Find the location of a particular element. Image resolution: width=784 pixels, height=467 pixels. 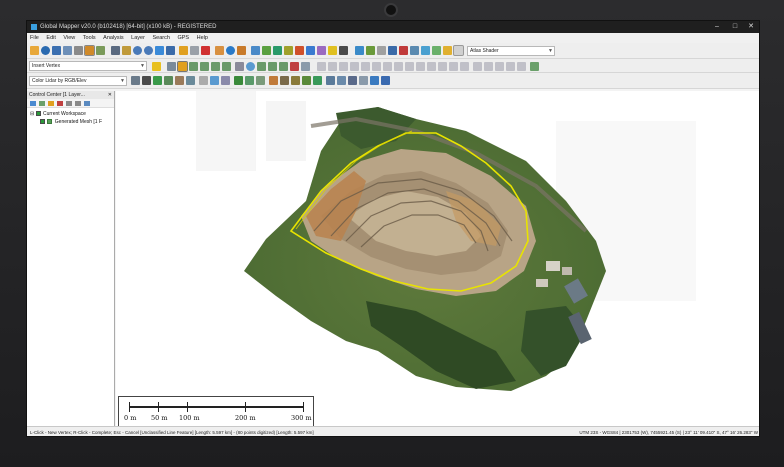

tools-icon is located at coordinates (78, 50).